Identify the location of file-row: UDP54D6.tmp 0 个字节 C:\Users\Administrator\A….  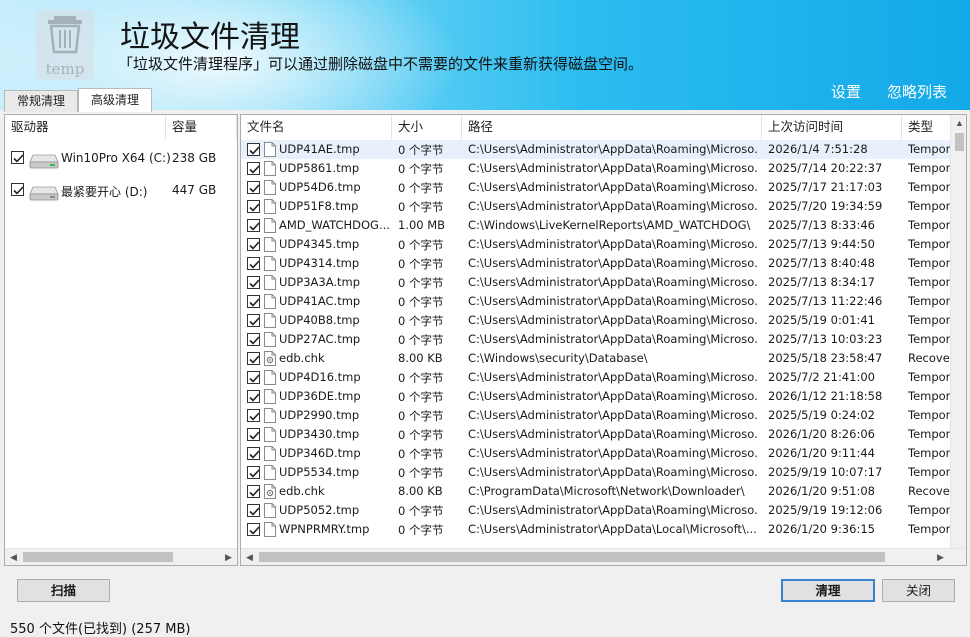
(597, 187).